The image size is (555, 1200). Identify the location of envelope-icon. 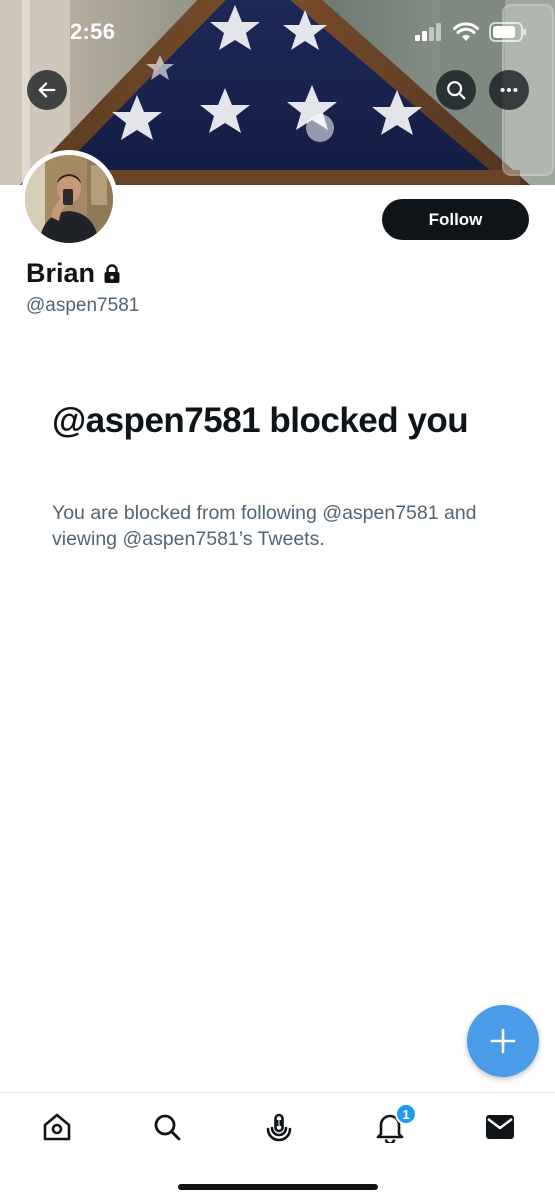
(500, 1127).